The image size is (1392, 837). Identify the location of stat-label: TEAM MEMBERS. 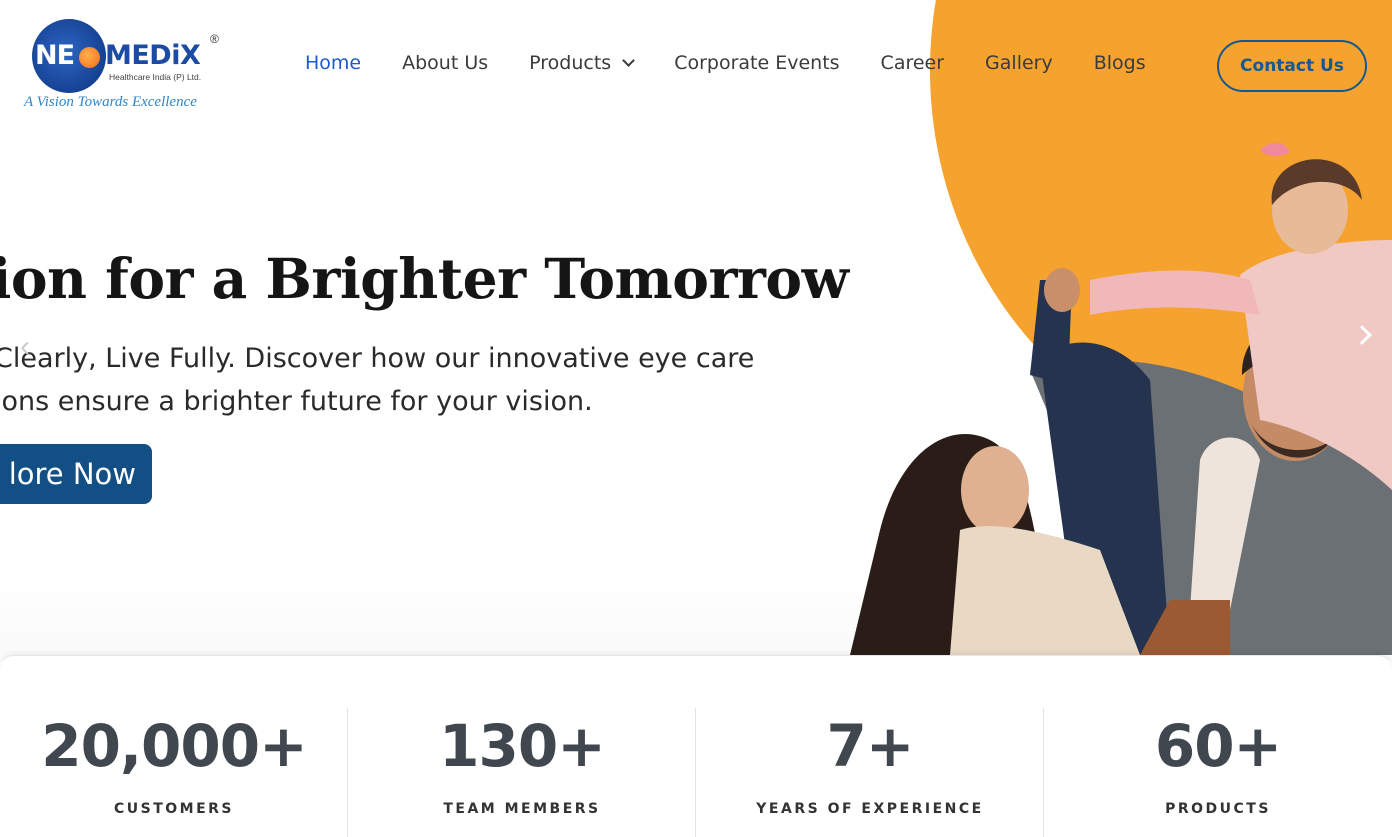
(522, 809).